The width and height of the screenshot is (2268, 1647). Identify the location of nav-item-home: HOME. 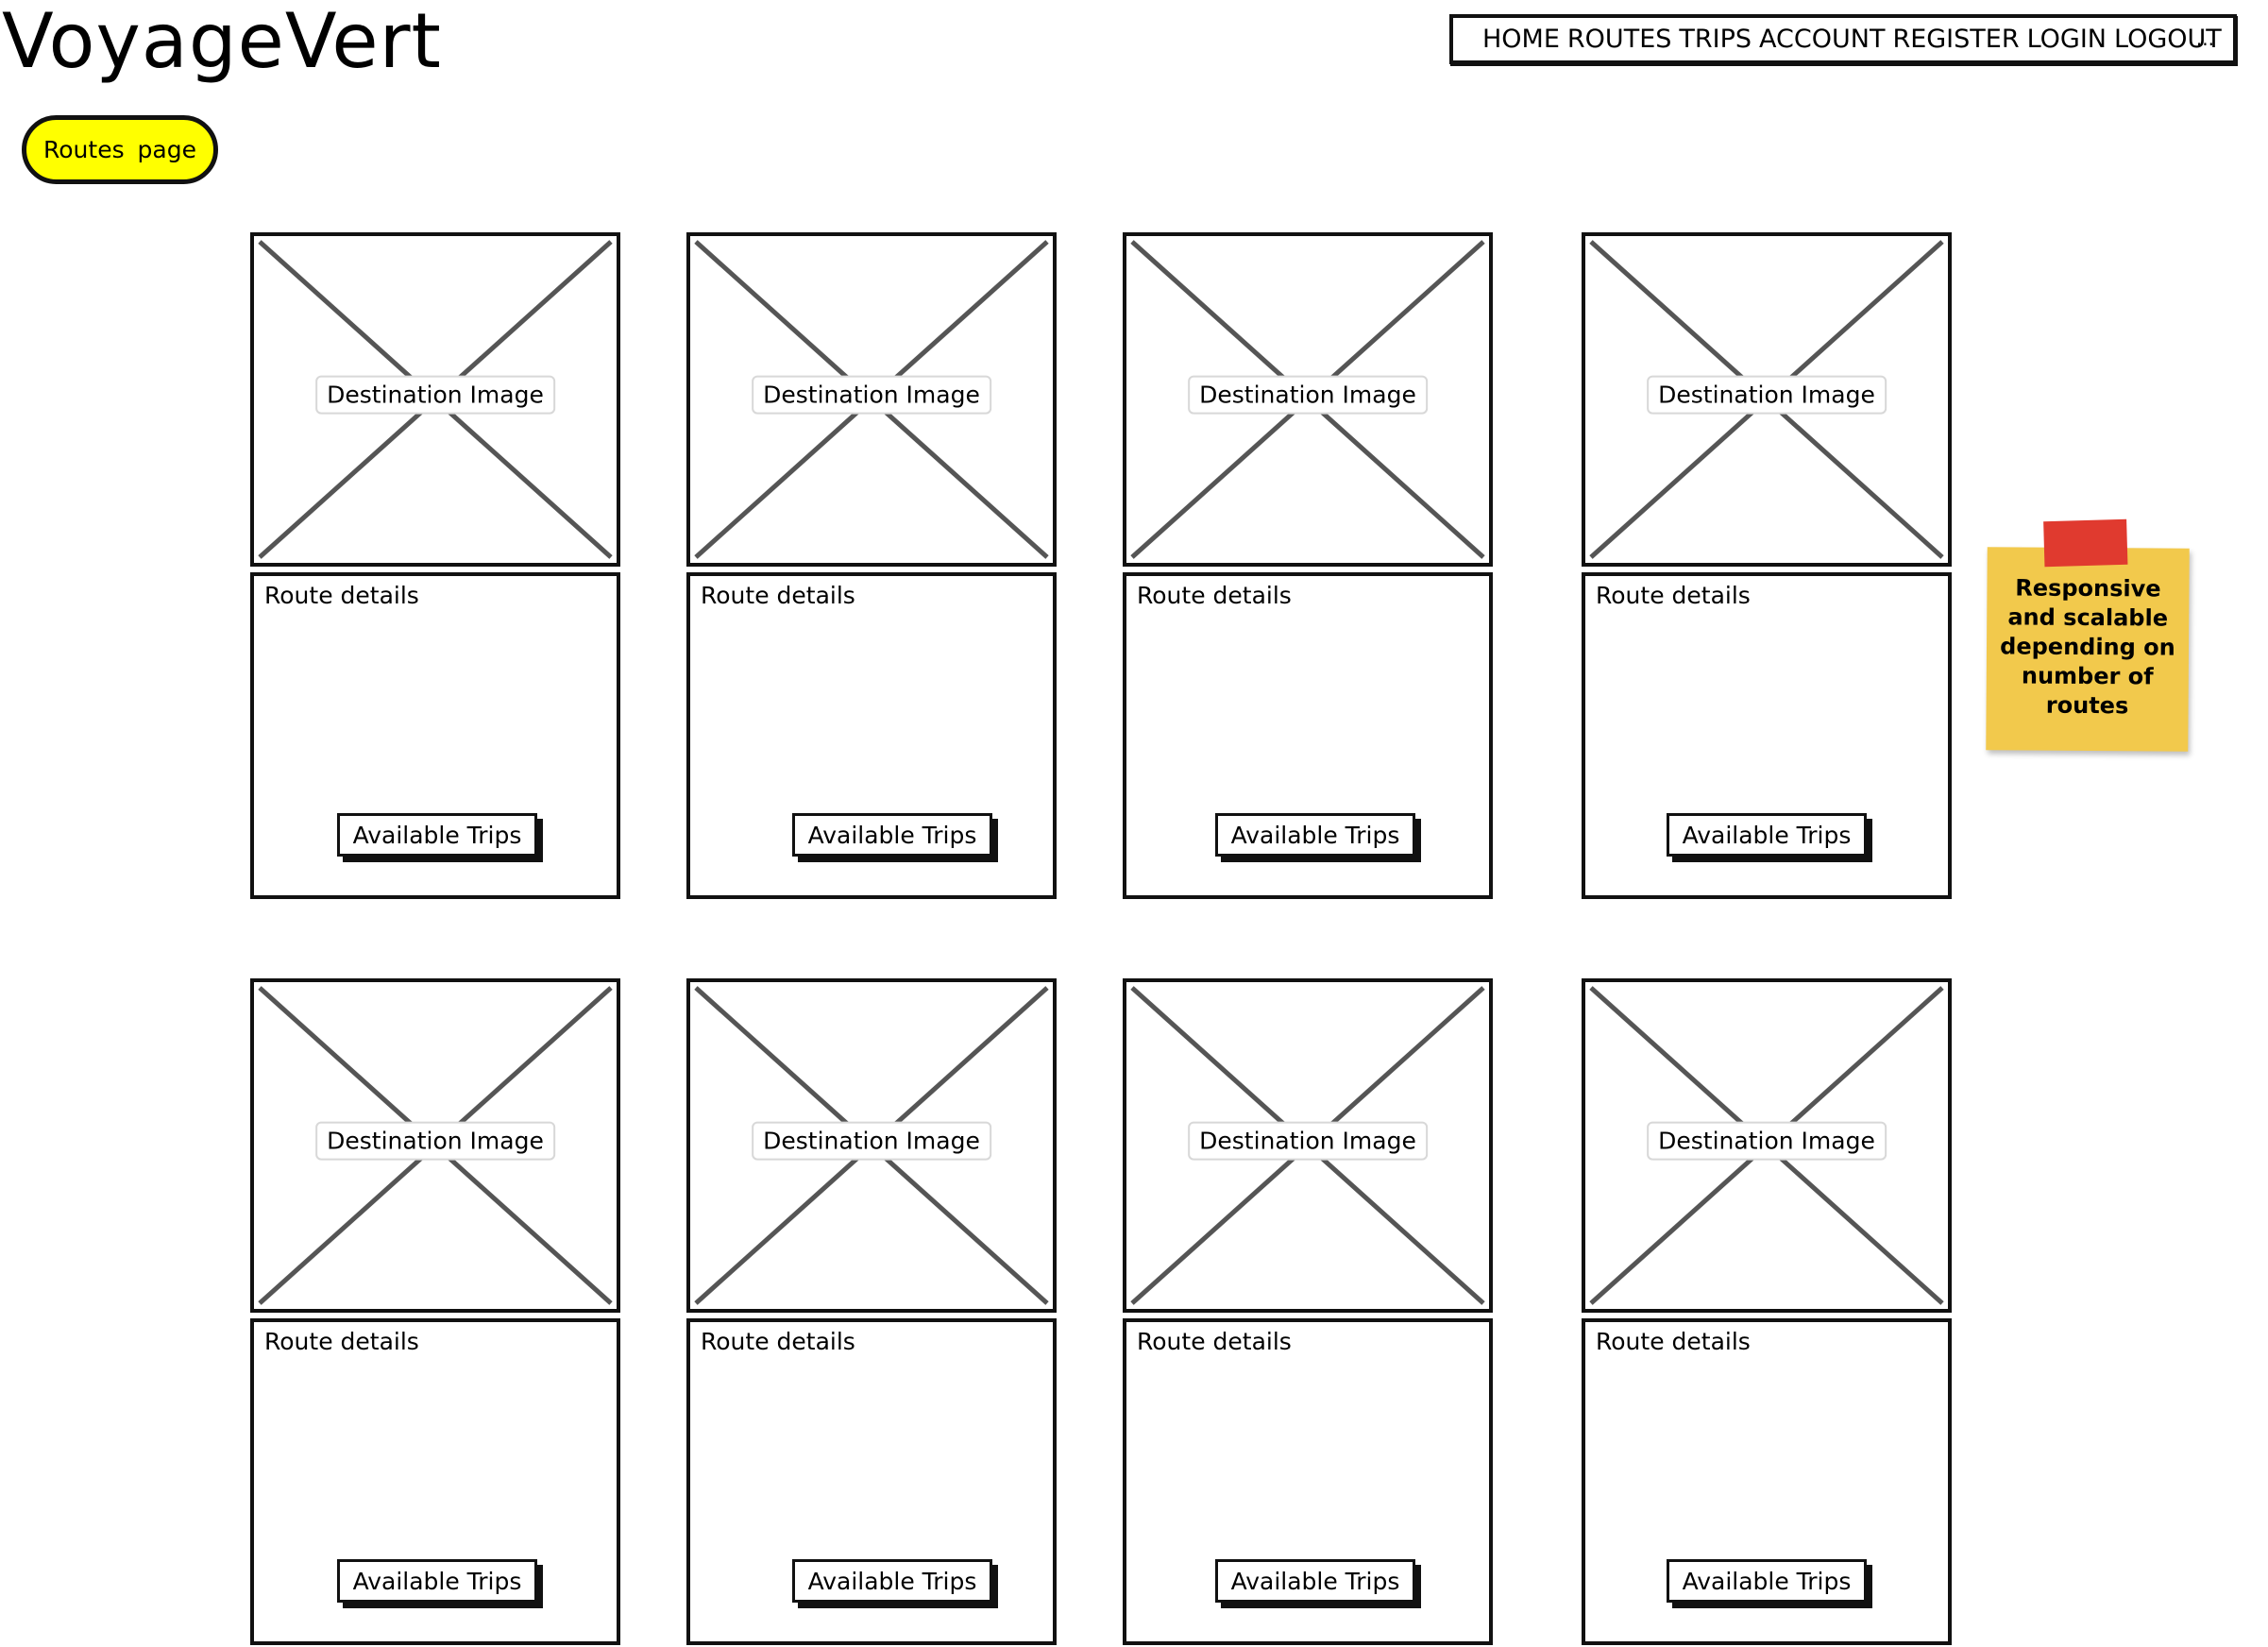
(1521, 39).